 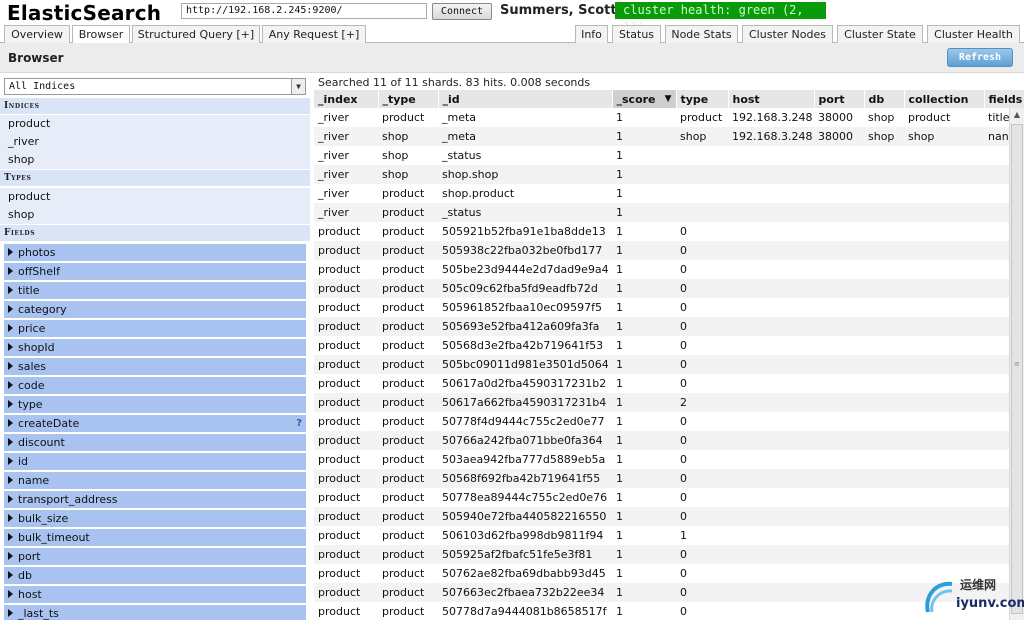 What do you see at coordinates (155, 215) in the screenshot?
I see `sidebar-type-shop: shop` at bounding box center [155, 215].